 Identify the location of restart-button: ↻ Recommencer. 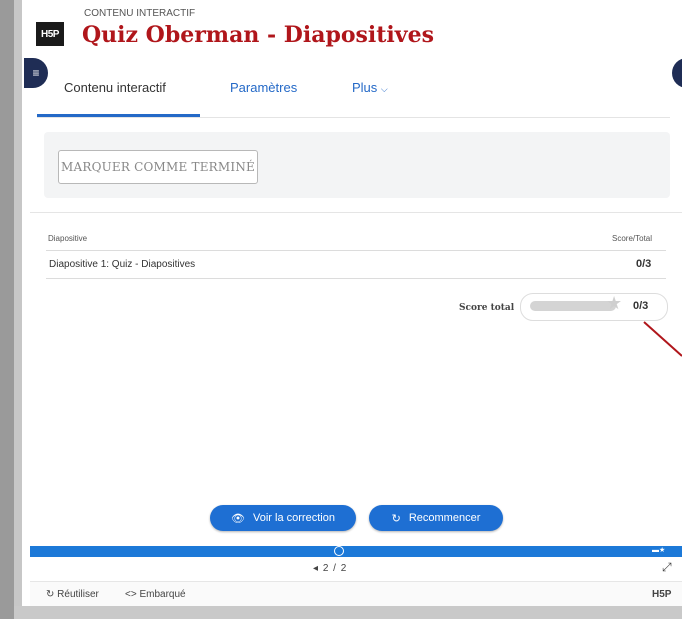
(436, 518).